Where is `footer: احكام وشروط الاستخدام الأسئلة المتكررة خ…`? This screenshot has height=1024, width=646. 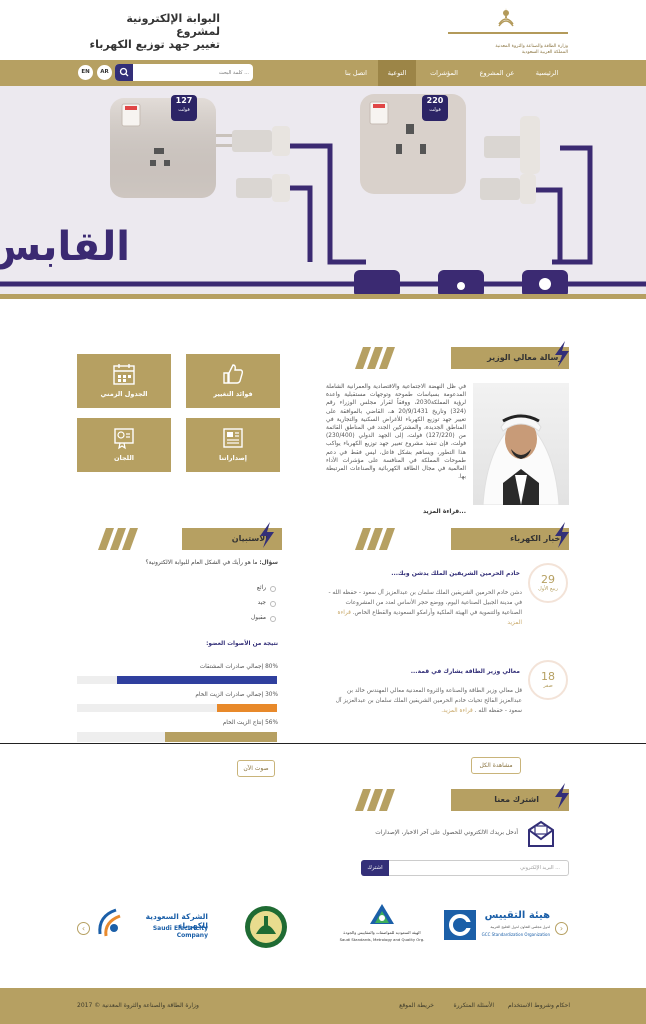
footer: احكام وشروط الاستخدام الأسئلة المتكررة خ… is located at coordinates (323, 1006).